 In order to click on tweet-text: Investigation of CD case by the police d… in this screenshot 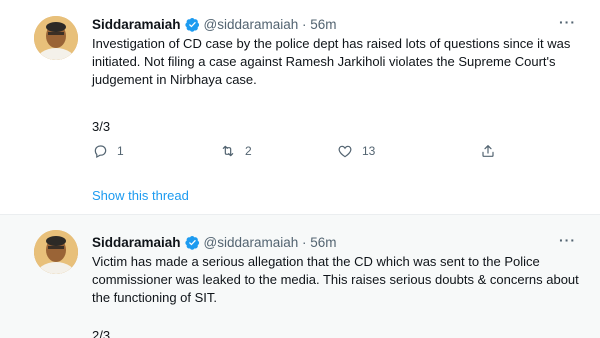, I will do `click(331, 61)`.